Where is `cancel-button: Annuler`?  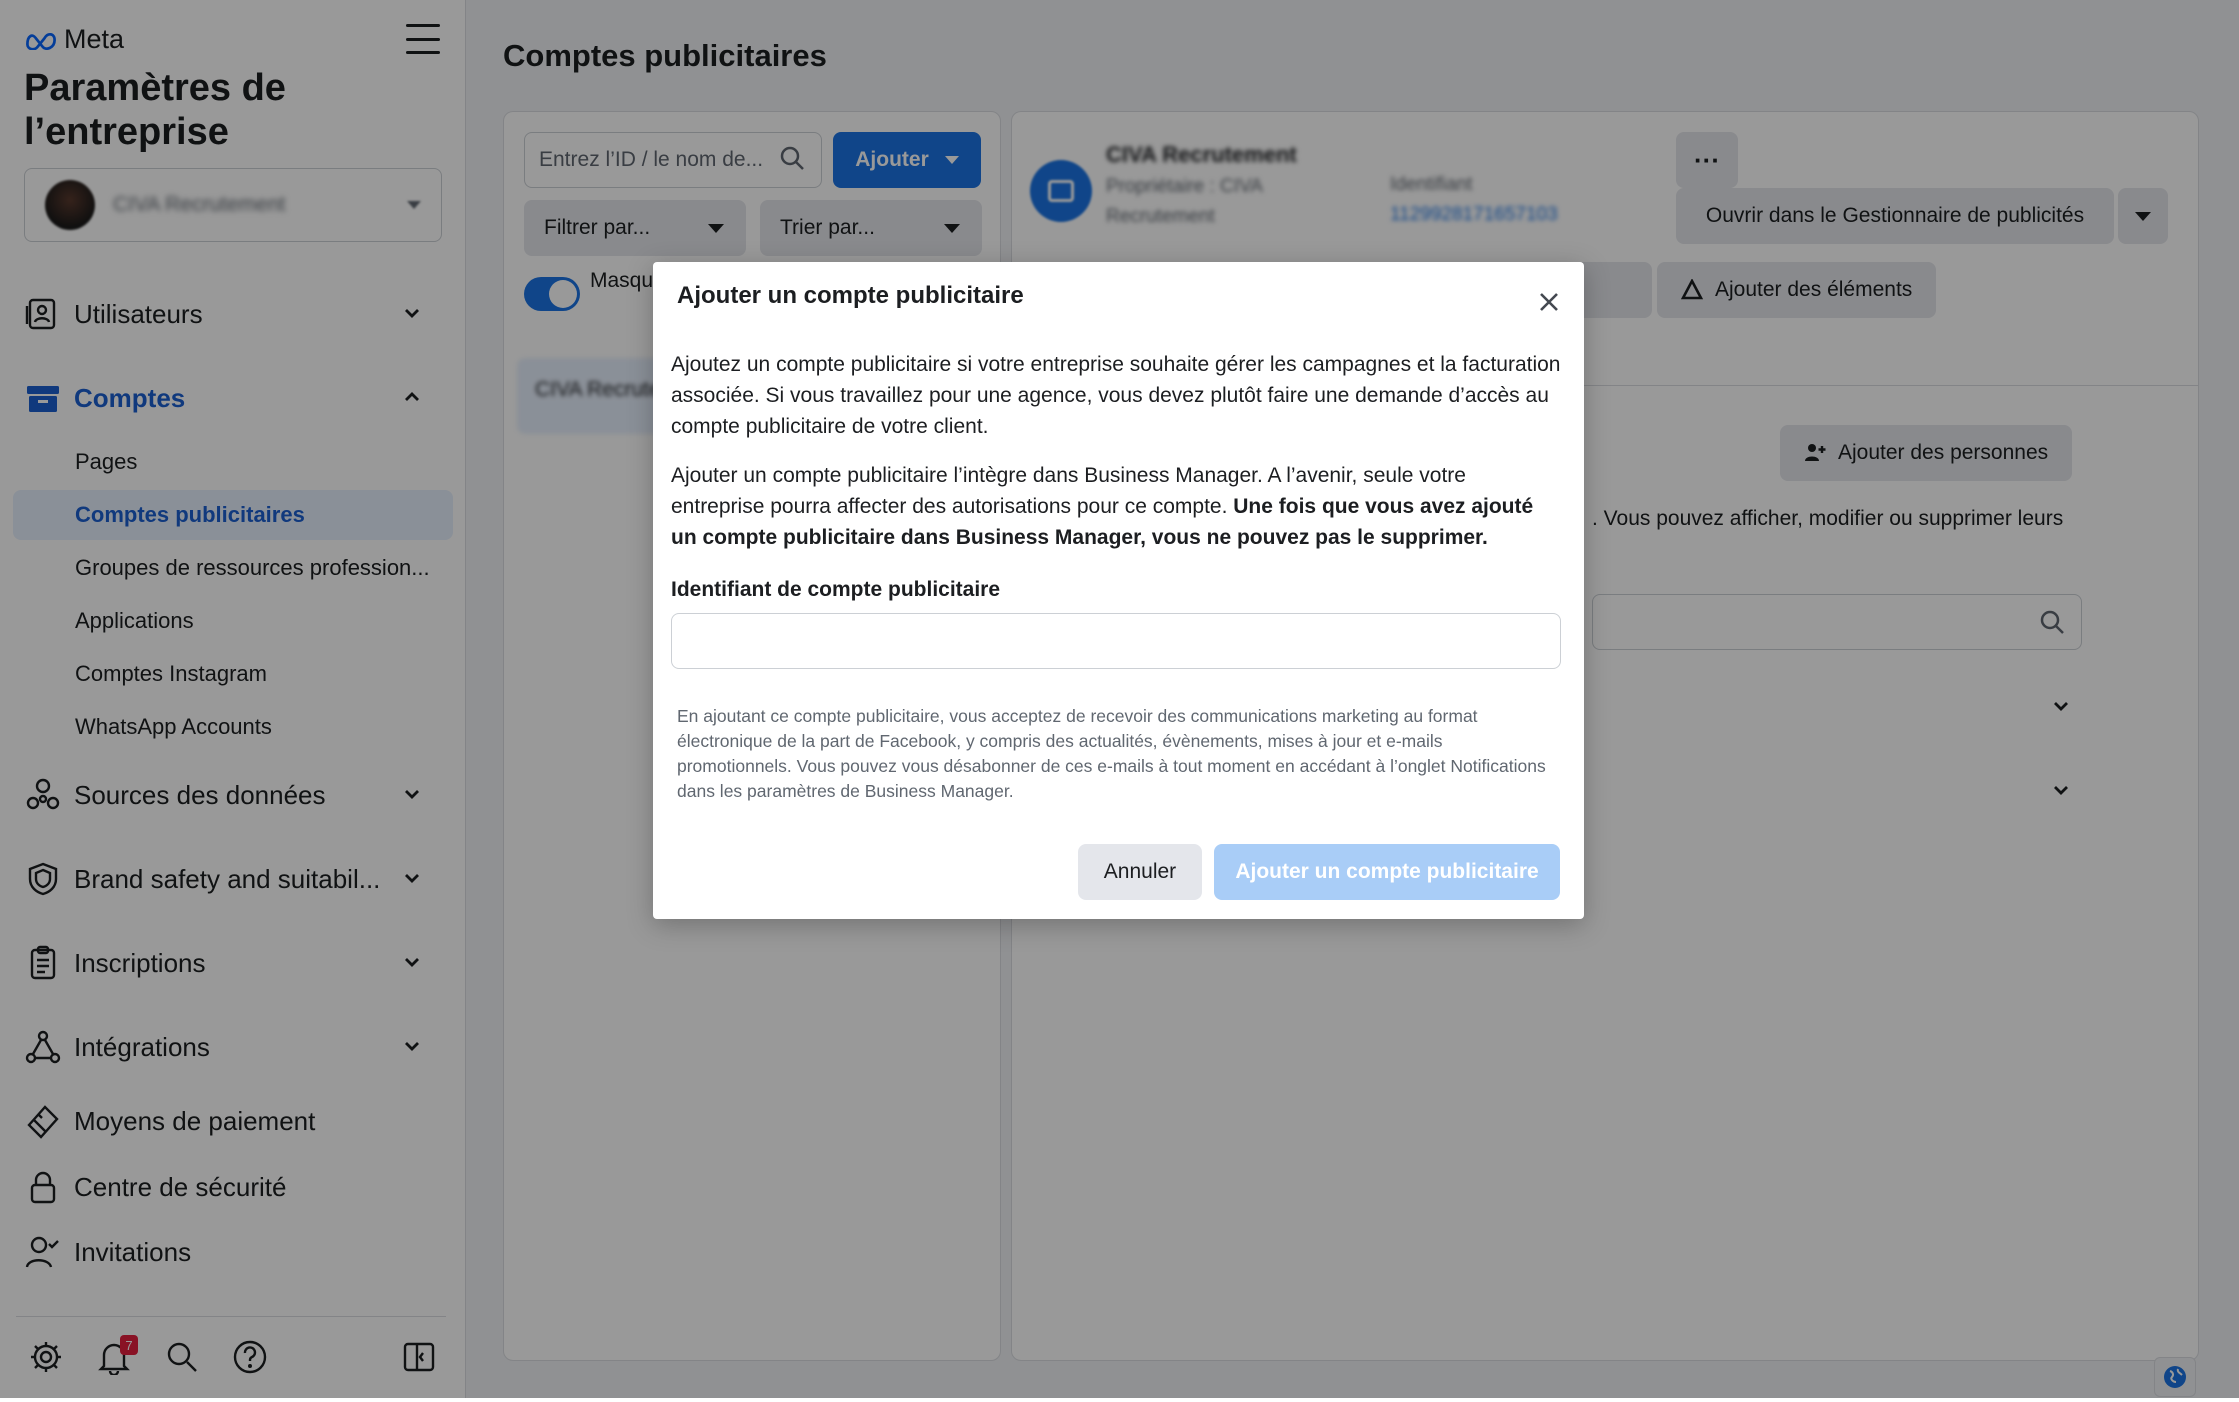 cancel-button: Annuler is located at coordinates (1140, 872).